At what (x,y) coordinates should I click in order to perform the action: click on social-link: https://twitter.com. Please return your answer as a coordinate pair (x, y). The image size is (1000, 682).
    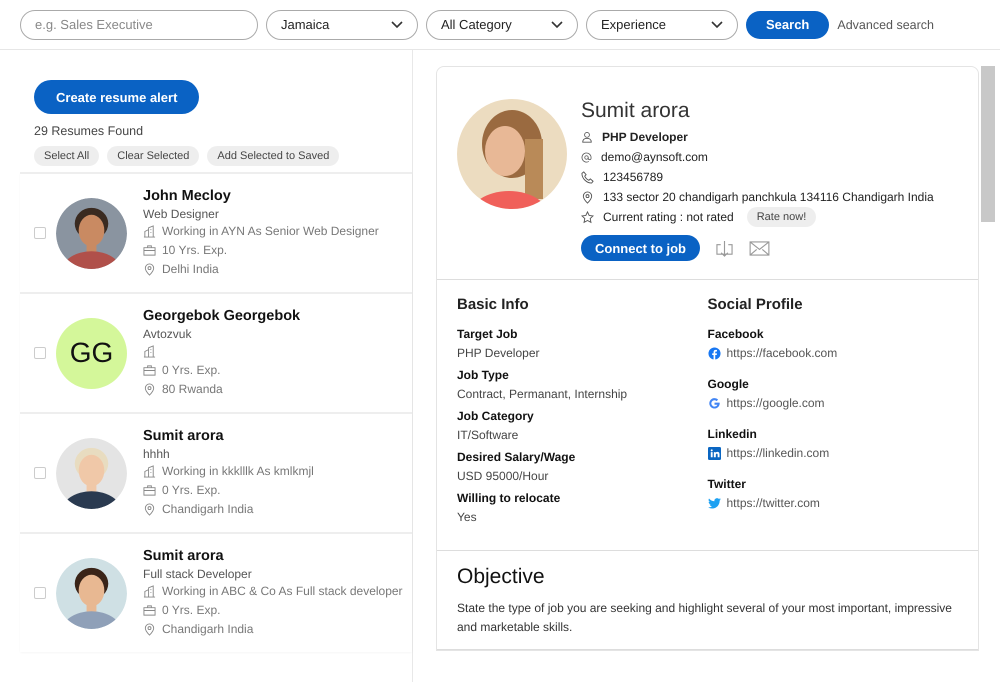
    Looking at the image, I should click on (773, 503).